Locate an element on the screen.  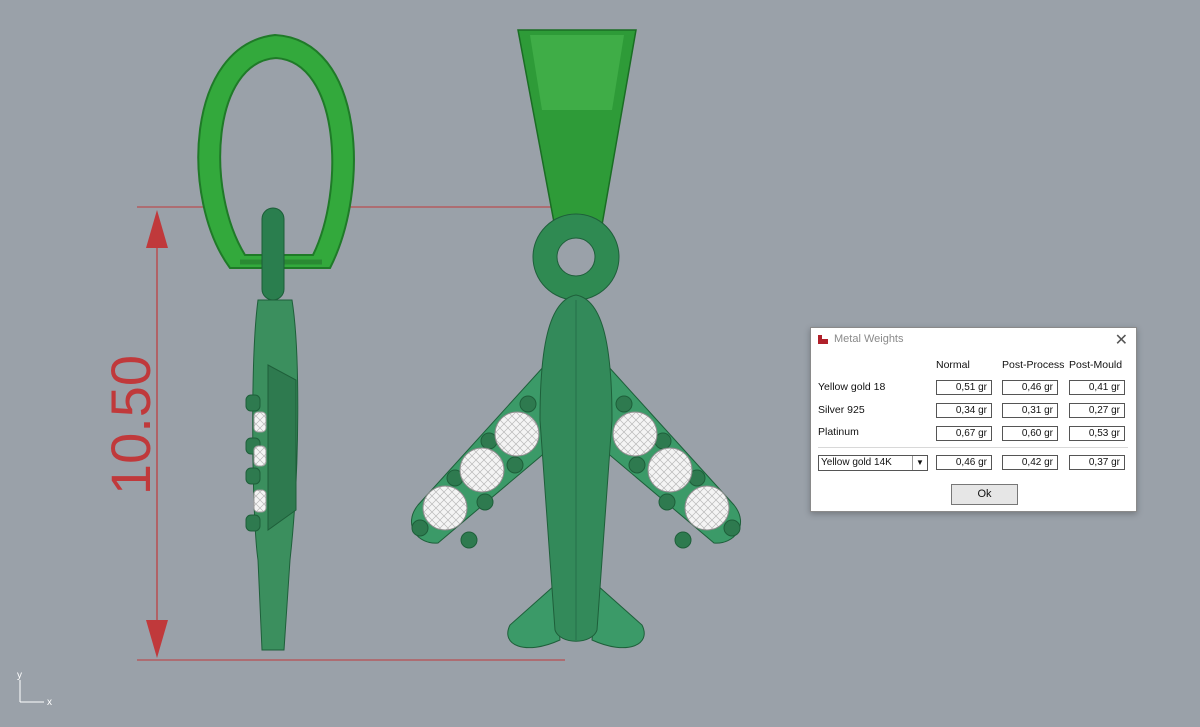
chevron-down-icon: ▼ is located at coordinates (919, 463).